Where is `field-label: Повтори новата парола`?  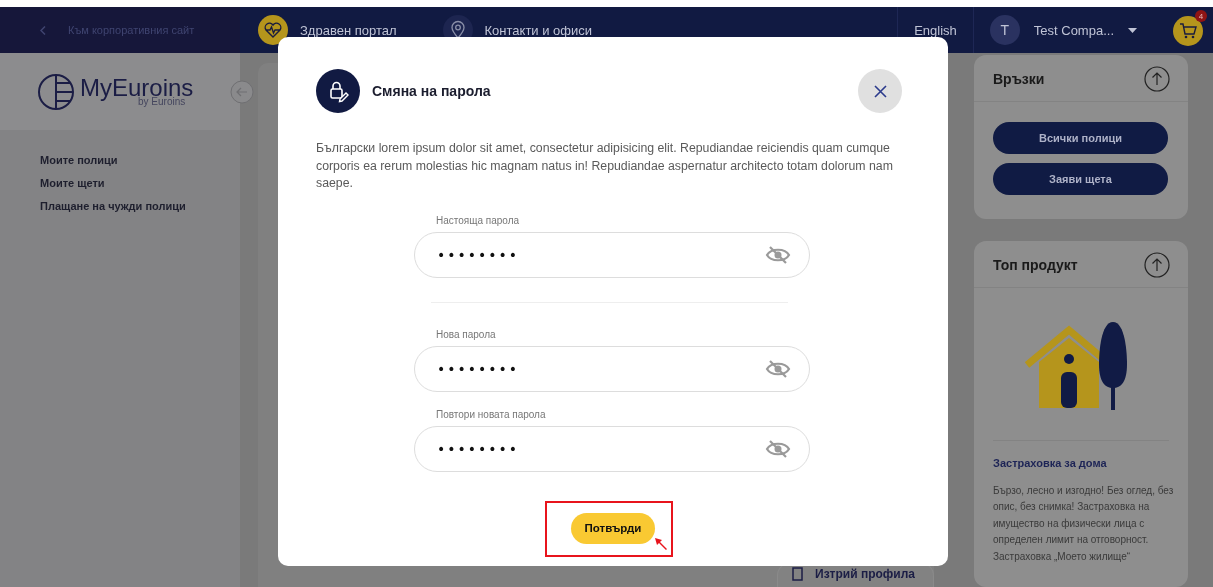 field-label: Повтори новата парола is located at coordinates (491, 414).